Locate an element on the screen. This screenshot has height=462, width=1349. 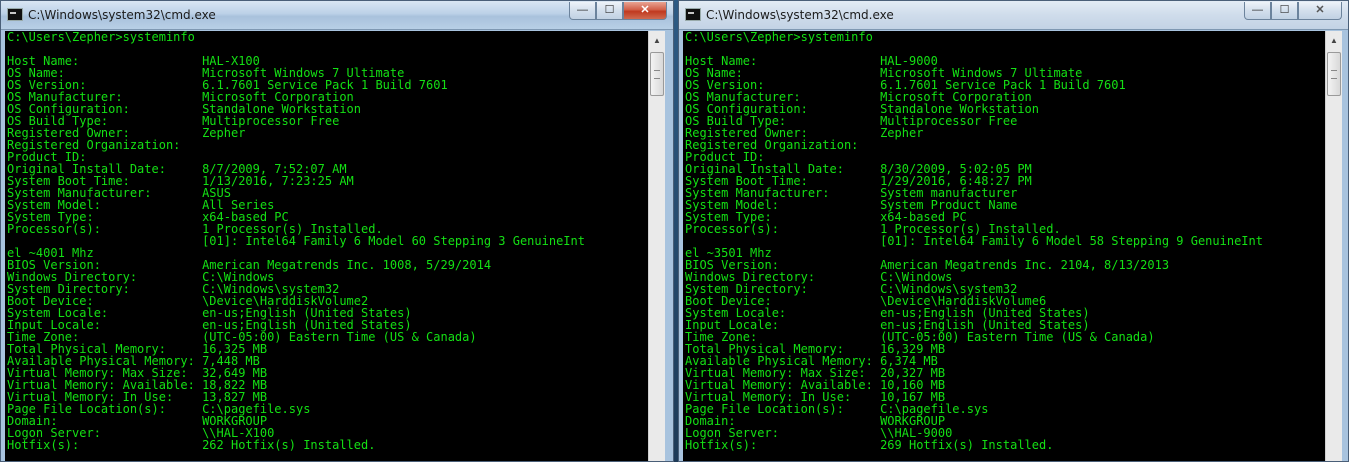
console-line: Hotfix(s): 262 Hotfix(s) Installed. is located at coordinates (191, 445).